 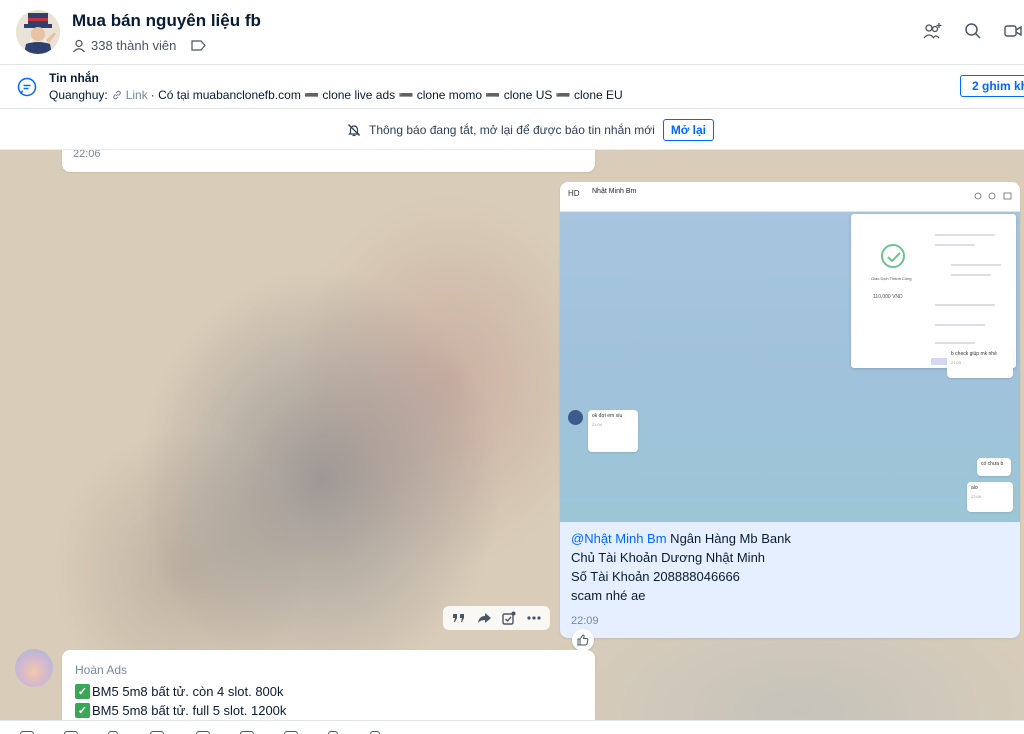 I want to click on screenshot-message: alo 22:08, so click(x=990, y=497).